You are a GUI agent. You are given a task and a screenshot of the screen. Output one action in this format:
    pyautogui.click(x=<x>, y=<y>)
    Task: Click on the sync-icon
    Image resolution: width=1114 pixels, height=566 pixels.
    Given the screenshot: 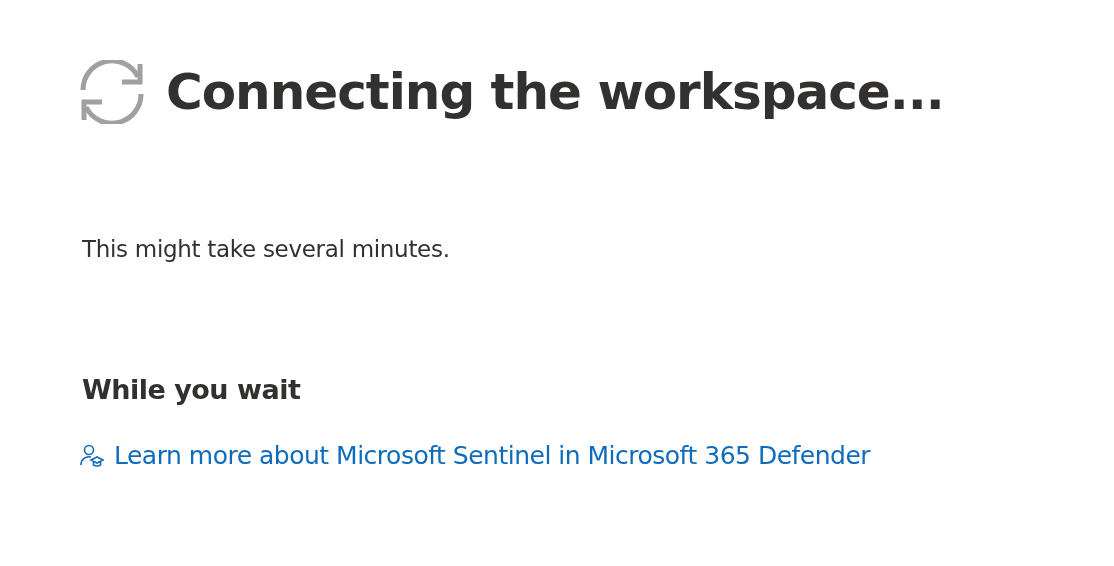 What is the action you would take?
    pyautogui.click(x=112, y=92)
    